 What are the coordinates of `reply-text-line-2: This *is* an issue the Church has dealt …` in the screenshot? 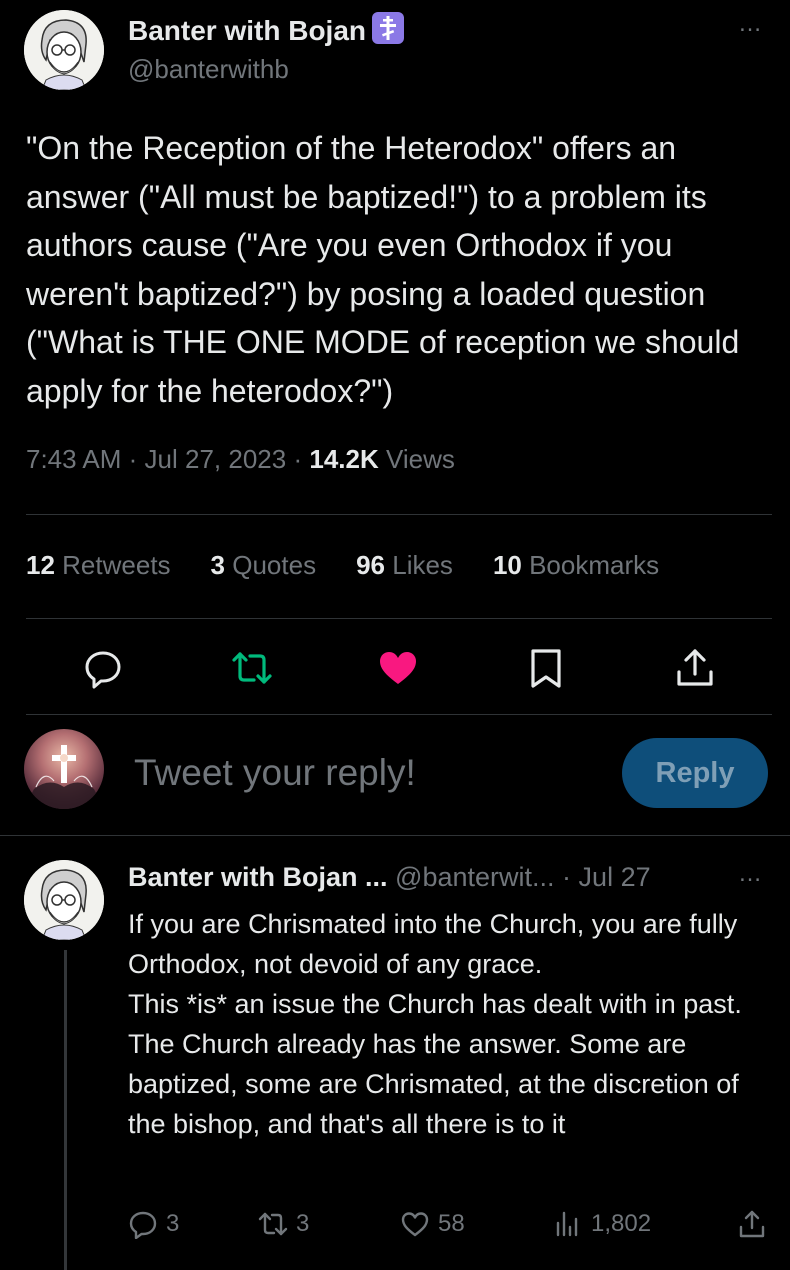 It's located at (435, 1064).